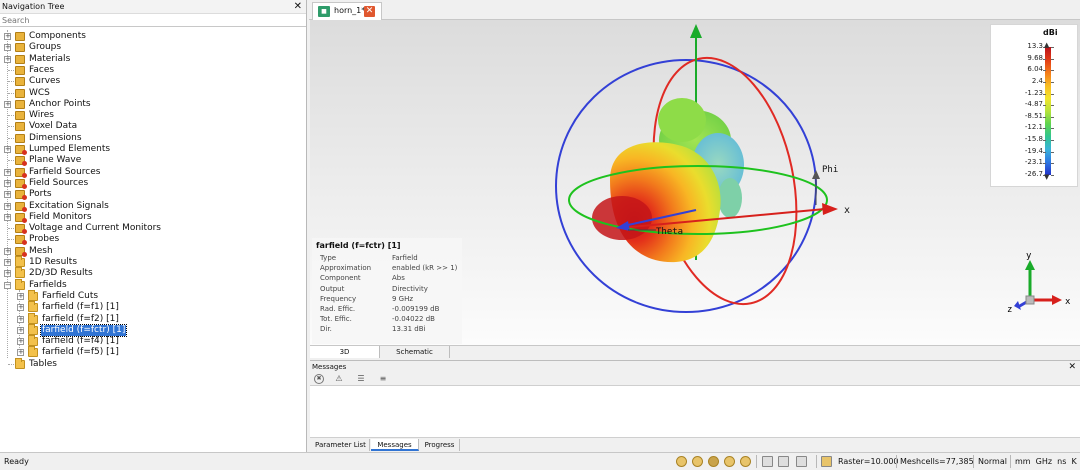  Describe the element at coordinates (339, 379) in the screenshot. I see `warning-filter-icon: ⚠` at that location.